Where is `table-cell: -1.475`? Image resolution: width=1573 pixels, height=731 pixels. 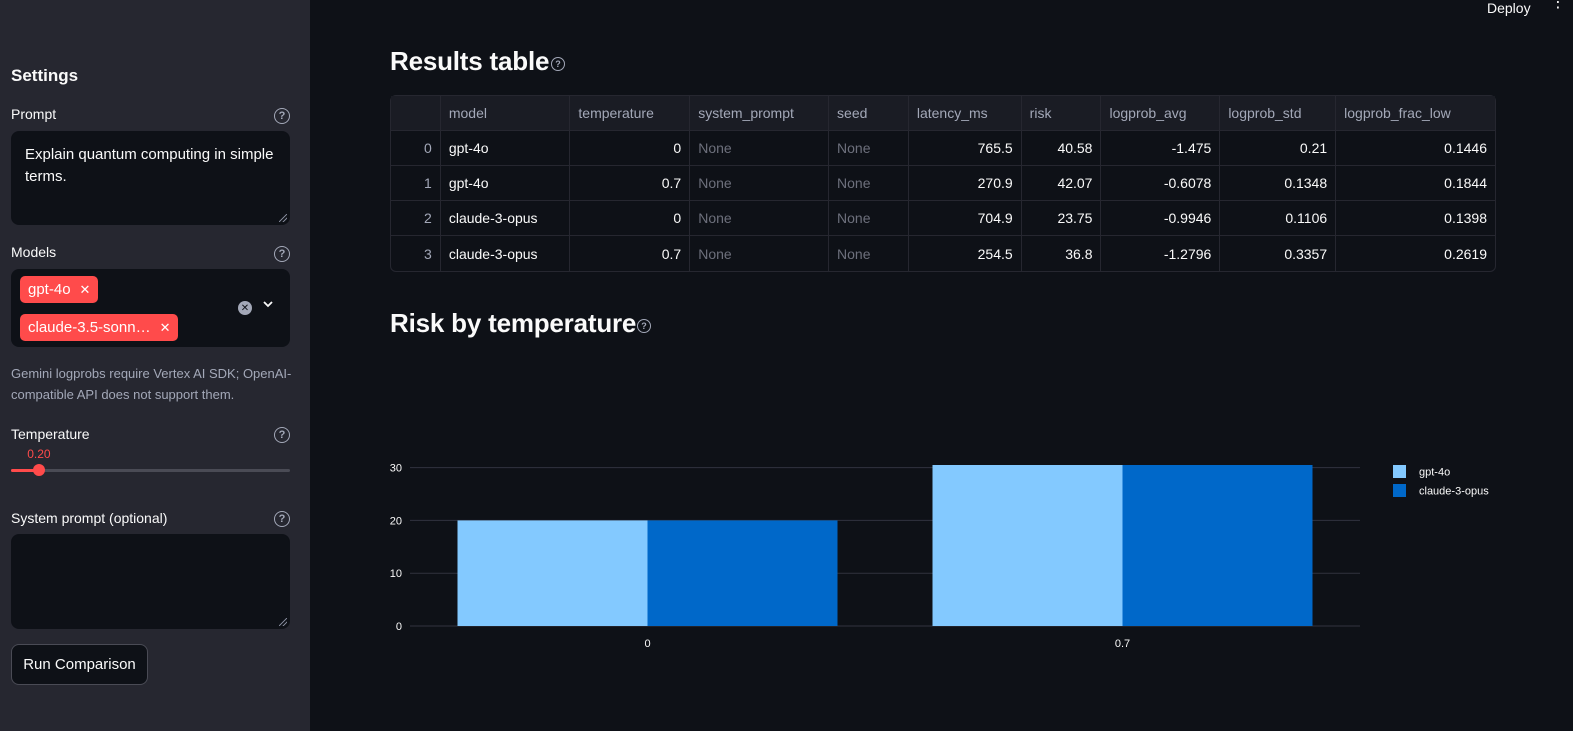
table-cell: -1.475 is located at coordinates (1161, 148).